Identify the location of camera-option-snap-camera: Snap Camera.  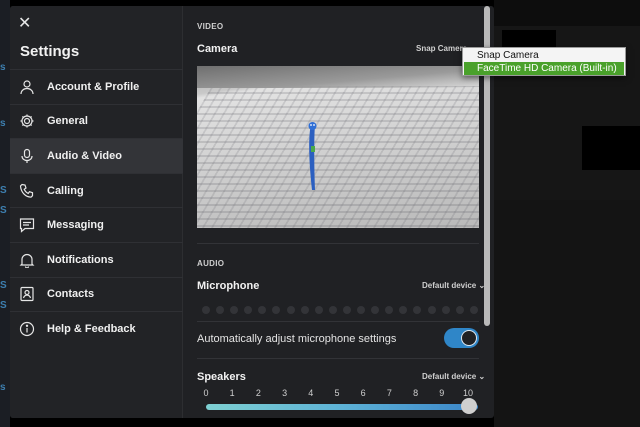
(544, 55).